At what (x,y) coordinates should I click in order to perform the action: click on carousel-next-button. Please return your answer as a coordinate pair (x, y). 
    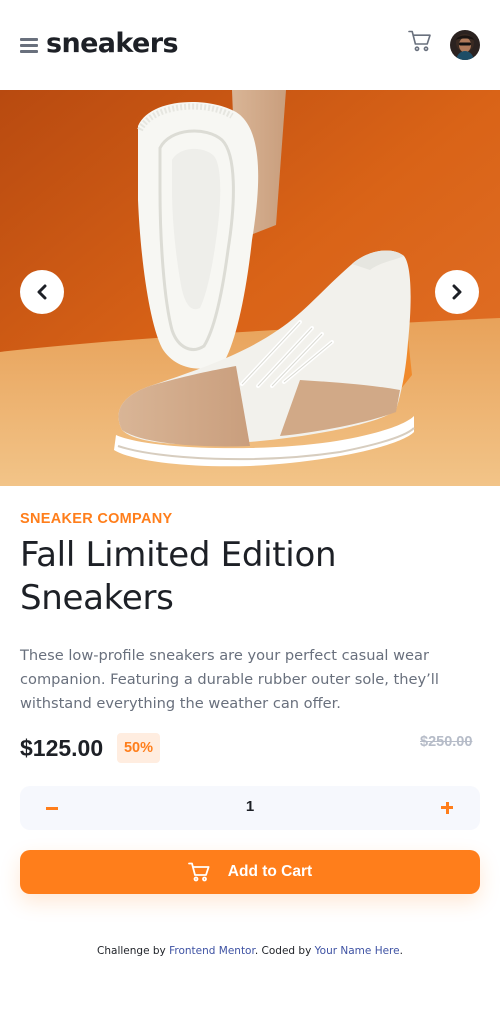
    Looking at the image, I should click on (457, 292).